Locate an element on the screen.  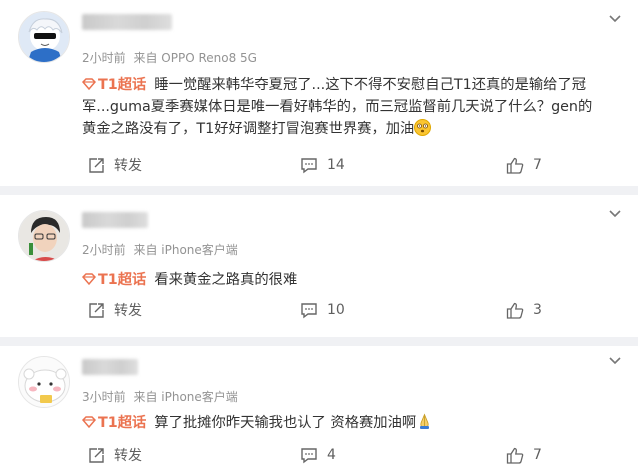
action-bar: 转发 10 3 is located at coordinates (319, 310).